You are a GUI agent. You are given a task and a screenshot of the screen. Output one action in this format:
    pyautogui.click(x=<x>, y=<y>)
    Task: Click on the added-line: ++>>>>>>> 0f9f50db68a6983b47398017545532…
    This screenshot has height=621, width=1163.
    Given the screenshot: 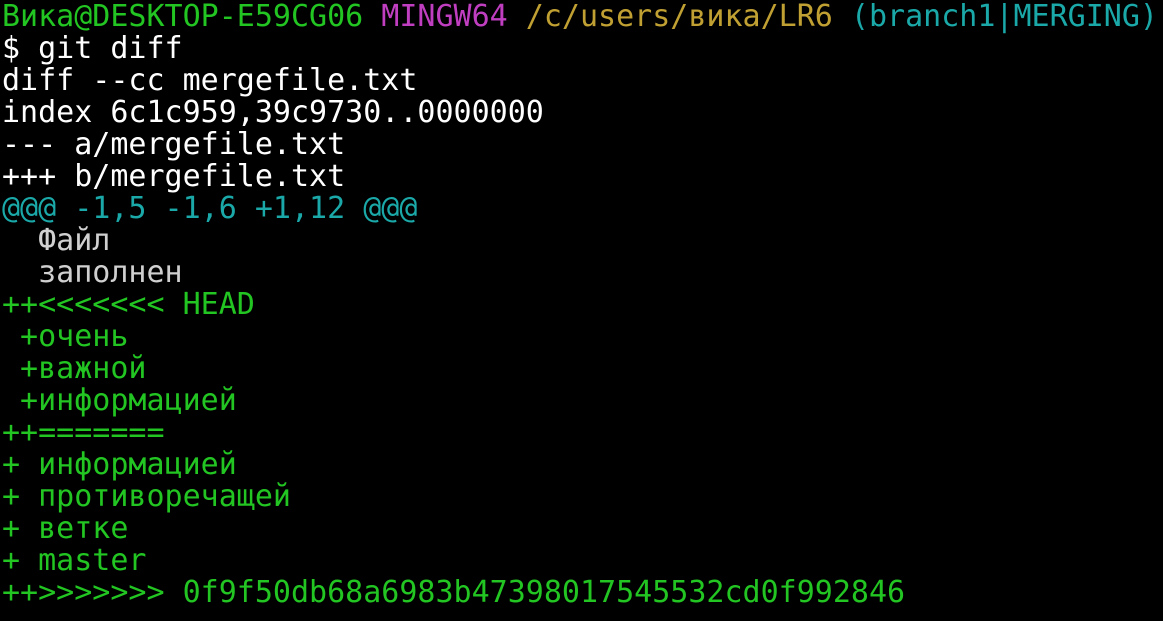 What is the action you would take?
    pyautogui.click(x=581, y=593)
    